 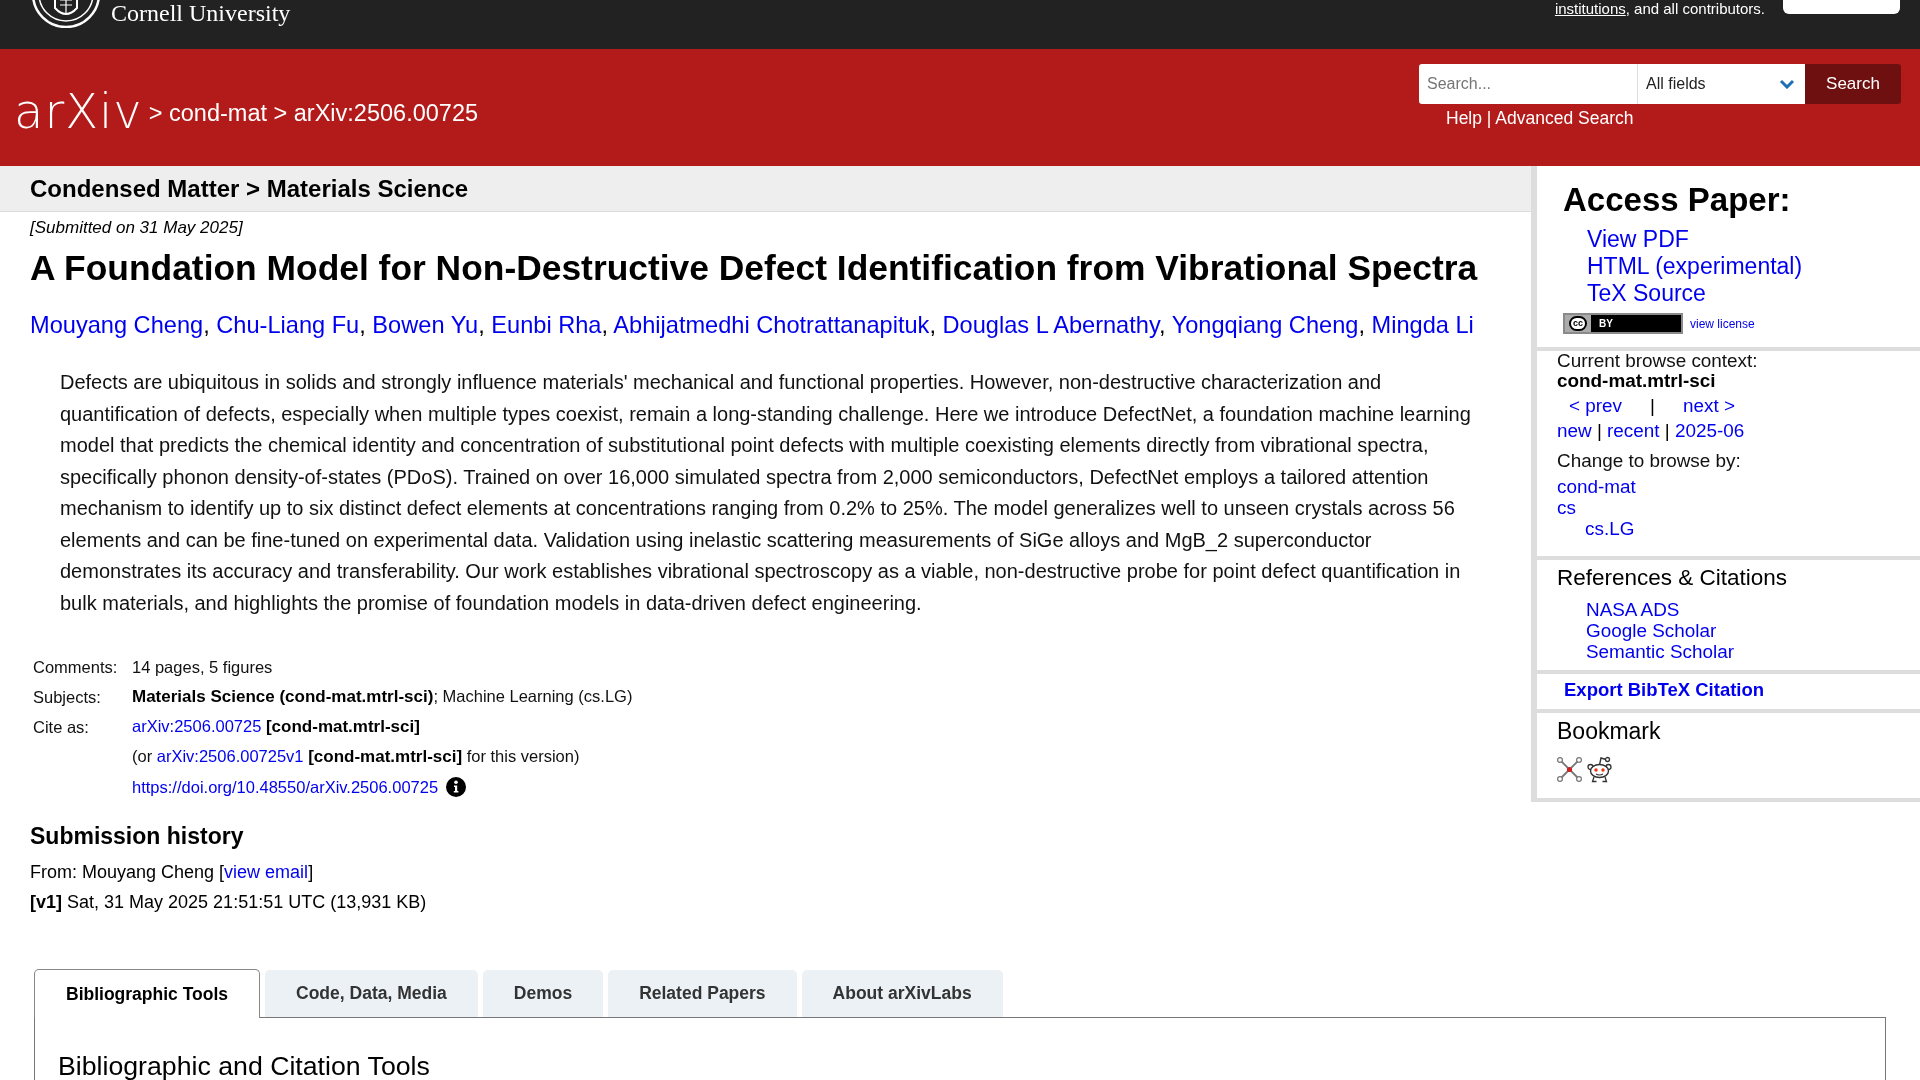 What do you see at coordinates (313, 112) in the screenshot?
I see `breadcrumb: > cond-mat > arXiv:2506.00725` at bounding box center [313, 112].